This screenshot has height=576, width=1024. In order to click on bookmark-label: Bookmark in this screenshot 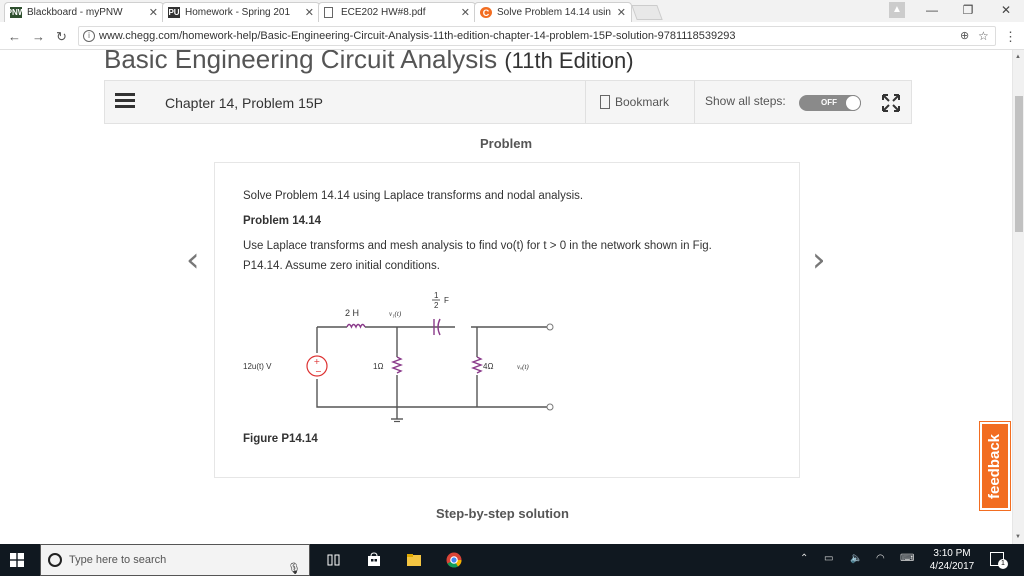, I will do `click(642, 102)`.